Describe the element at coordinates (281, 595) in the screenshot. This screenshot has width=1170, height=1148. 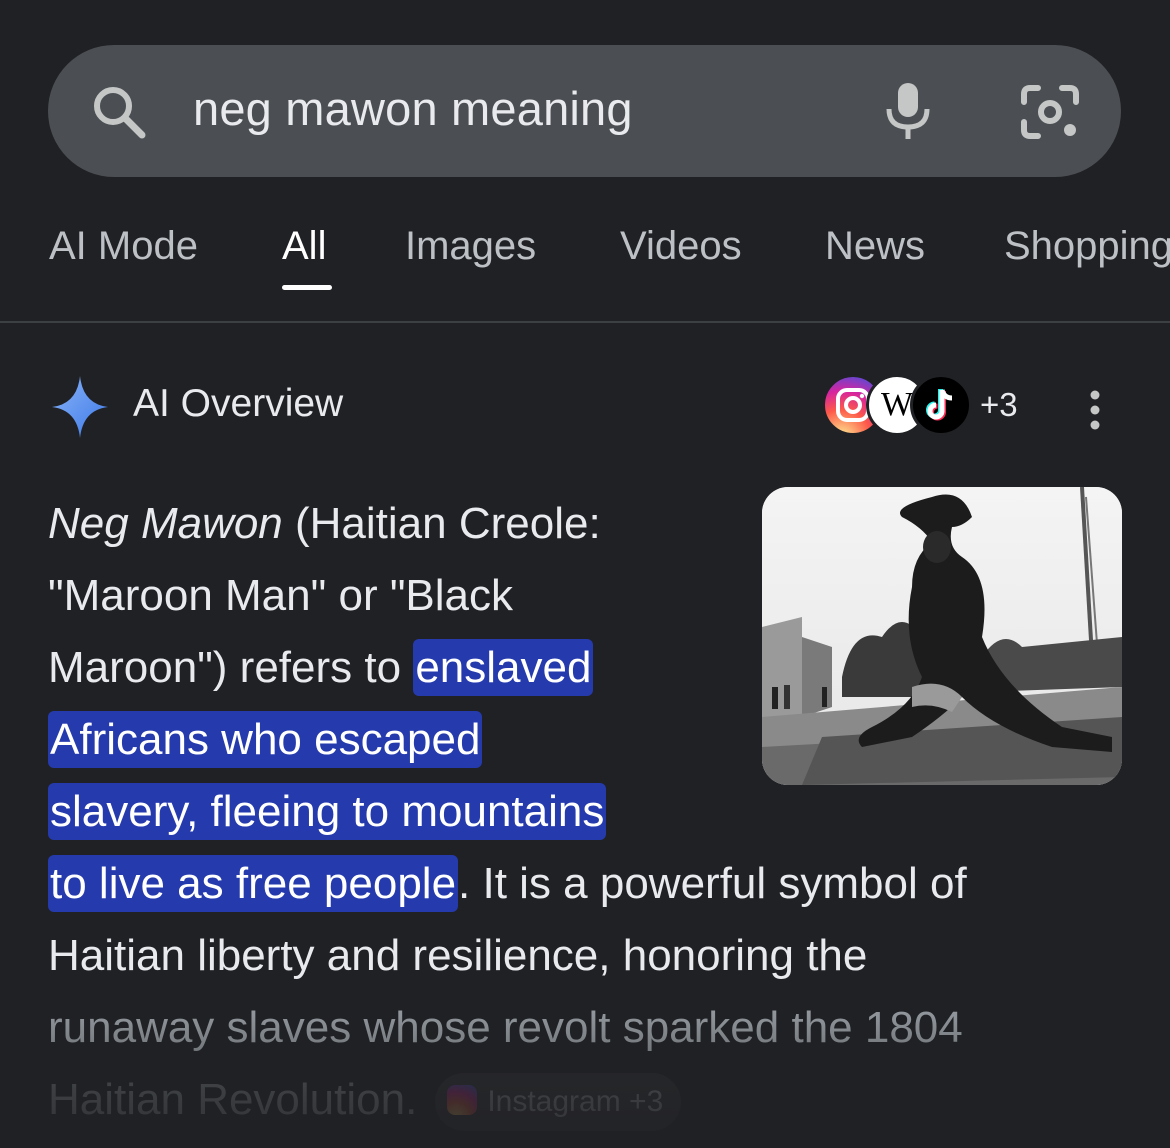
I see `overview-line-2: "Maroon Man" or "Black` at that location.